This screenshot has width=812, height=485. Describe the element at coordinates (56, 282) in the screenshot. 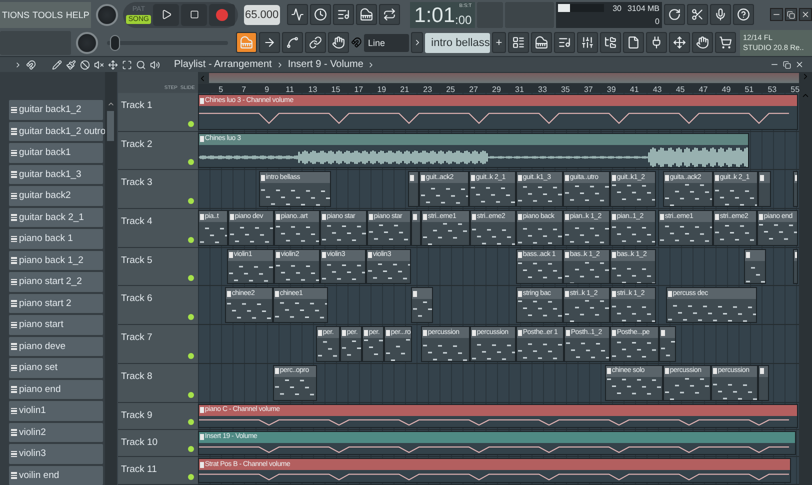

I see `browser-item: piano start 2_2` at that location.